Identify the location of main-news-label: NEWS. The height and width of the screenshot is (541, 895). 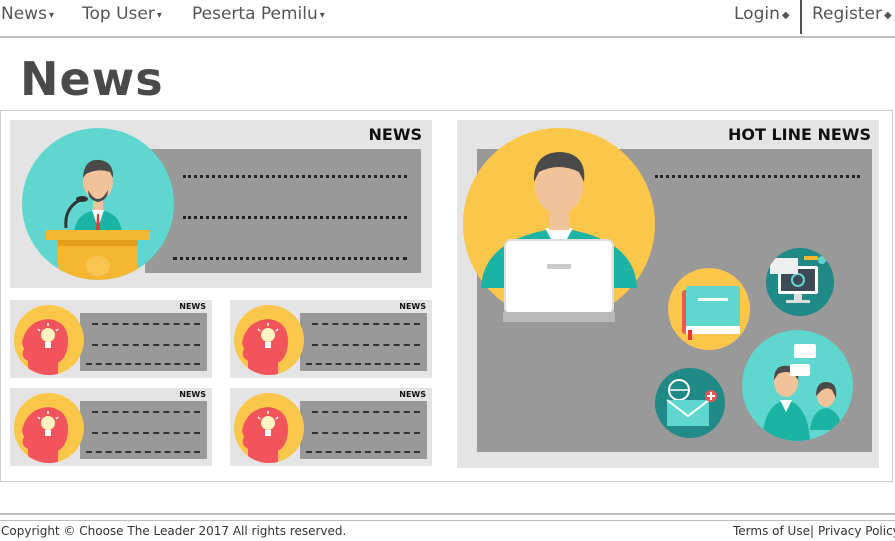
(395, 134).